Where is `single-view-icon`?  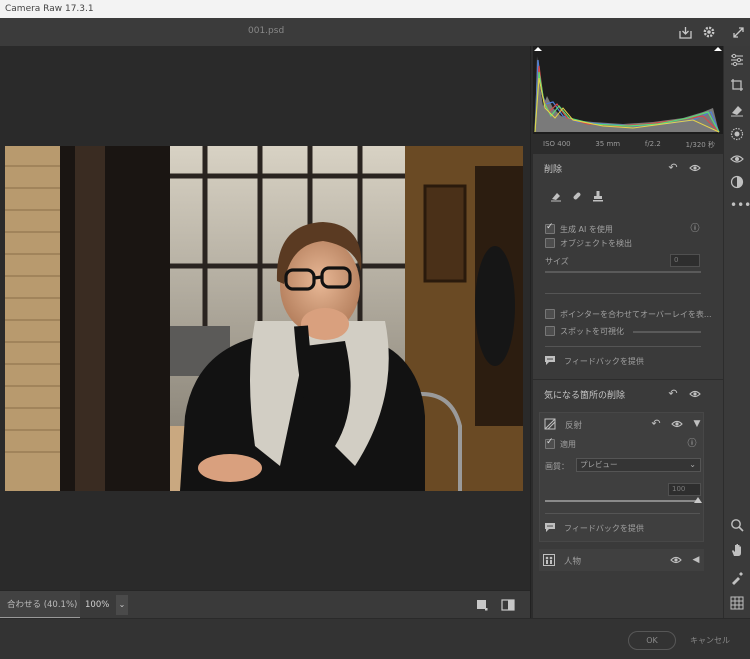 single-view-icon is located at coordinates (482, 605).